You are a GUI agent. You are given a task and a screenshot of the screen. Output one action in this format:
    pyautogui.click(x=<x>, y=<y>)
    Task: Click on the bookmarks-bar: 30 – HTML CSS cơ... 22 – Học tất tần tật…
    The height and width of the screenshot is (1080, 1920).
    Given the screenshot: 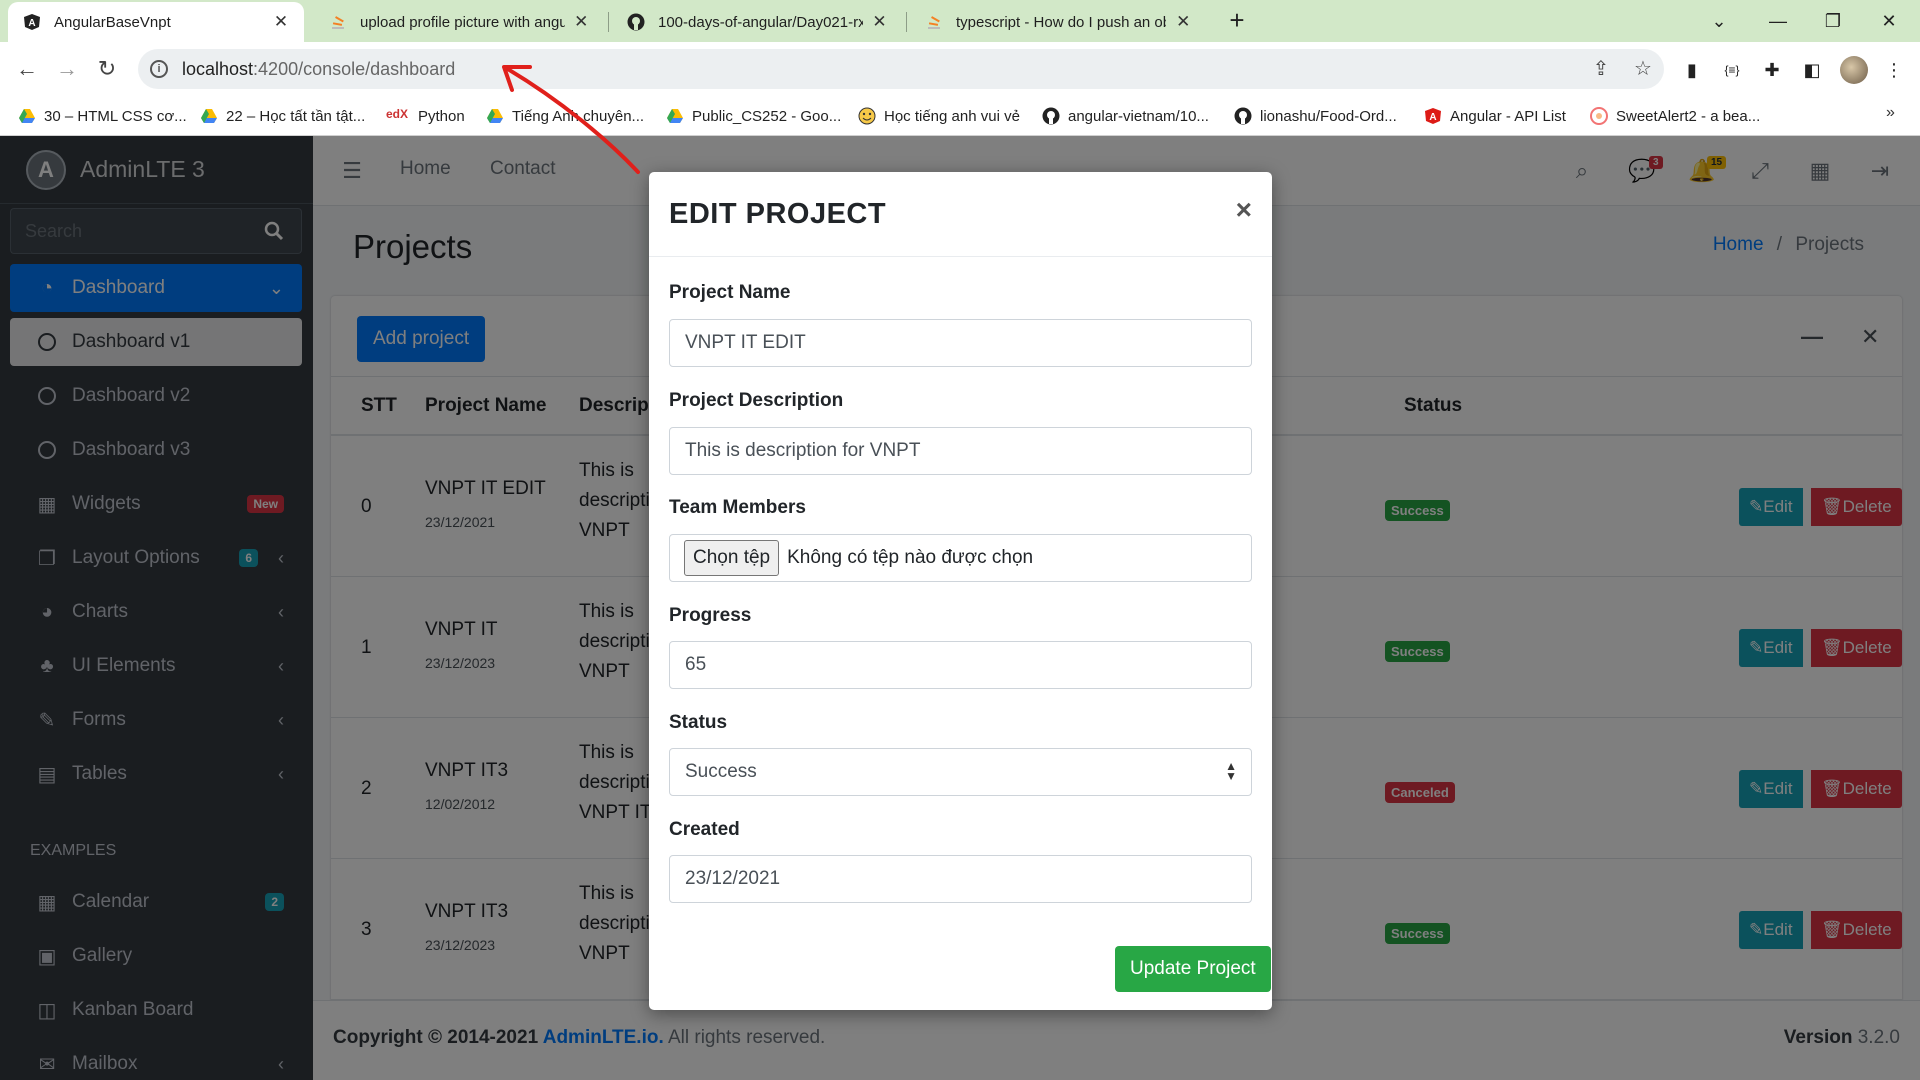 What is the action you would take?
    pyautogui.click(x=960, y=116)
    